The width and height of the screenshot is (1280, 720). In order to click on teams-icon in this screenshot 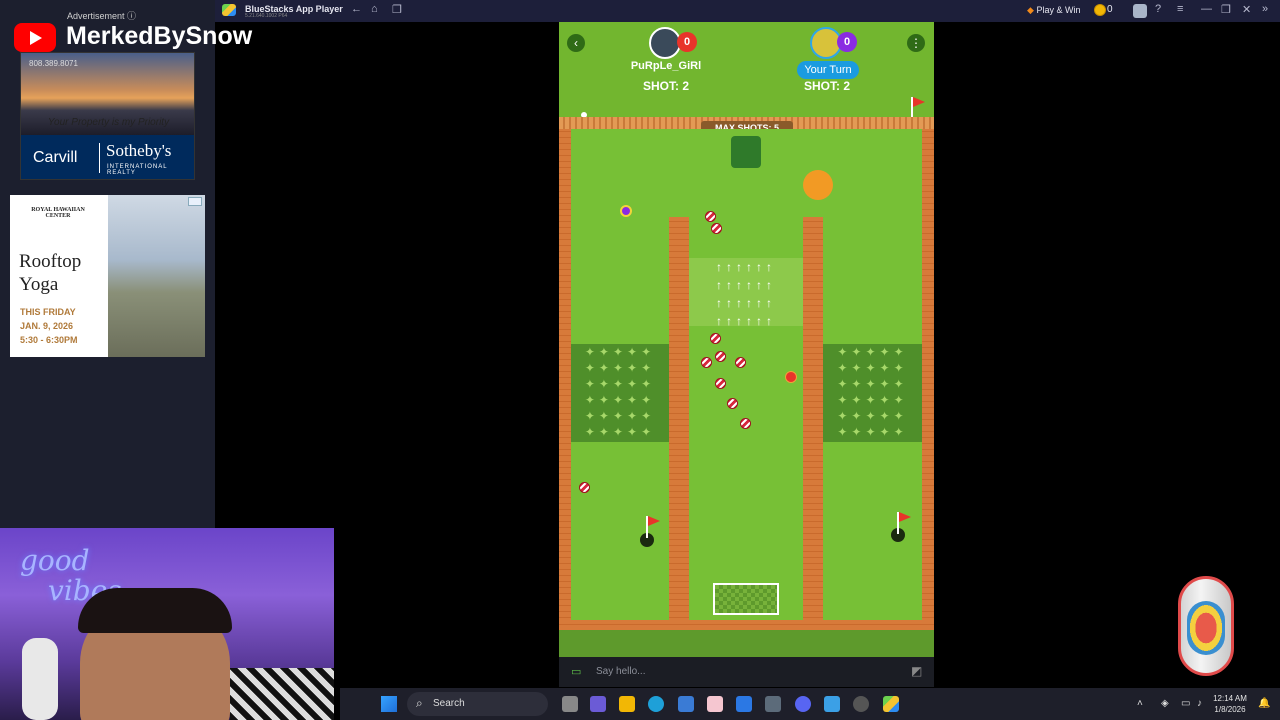, I will do `click(598, 704)`.